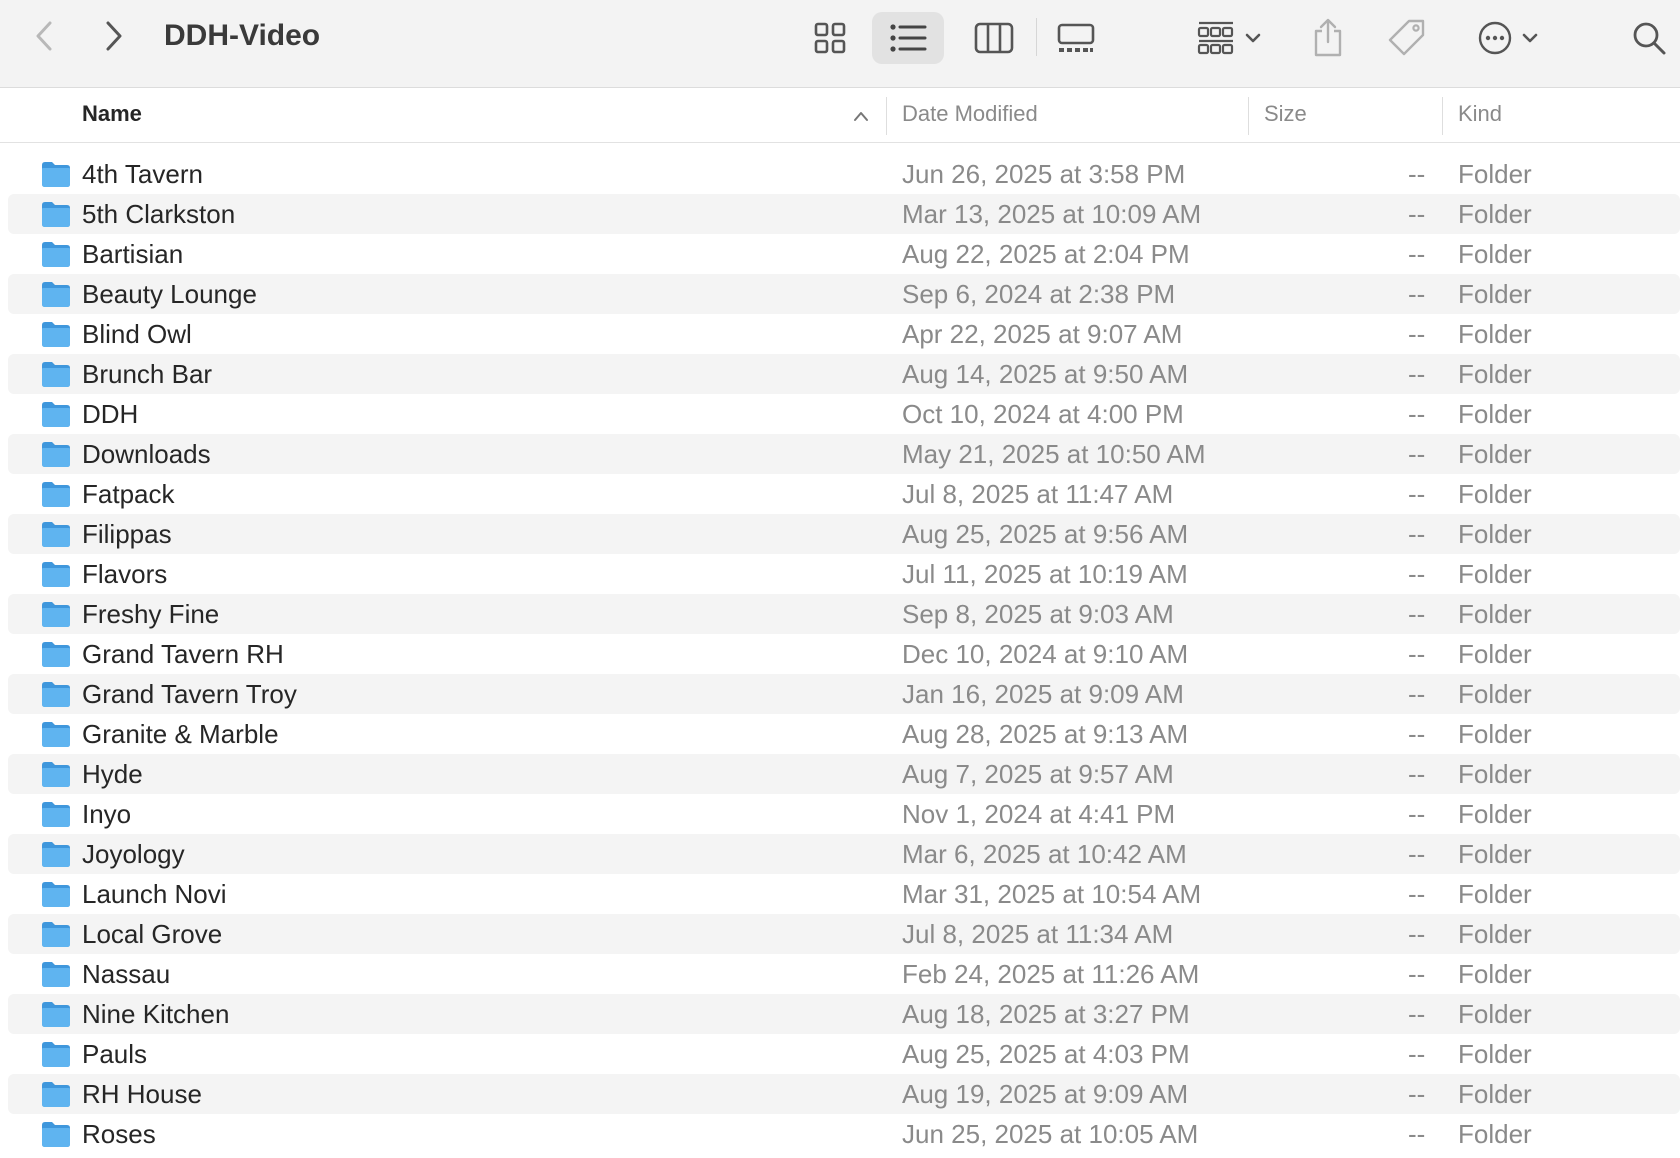  What do you see at coordinates (114, 36) in the screenshot?
I see `forward-button` at bounding box center [114, 36].